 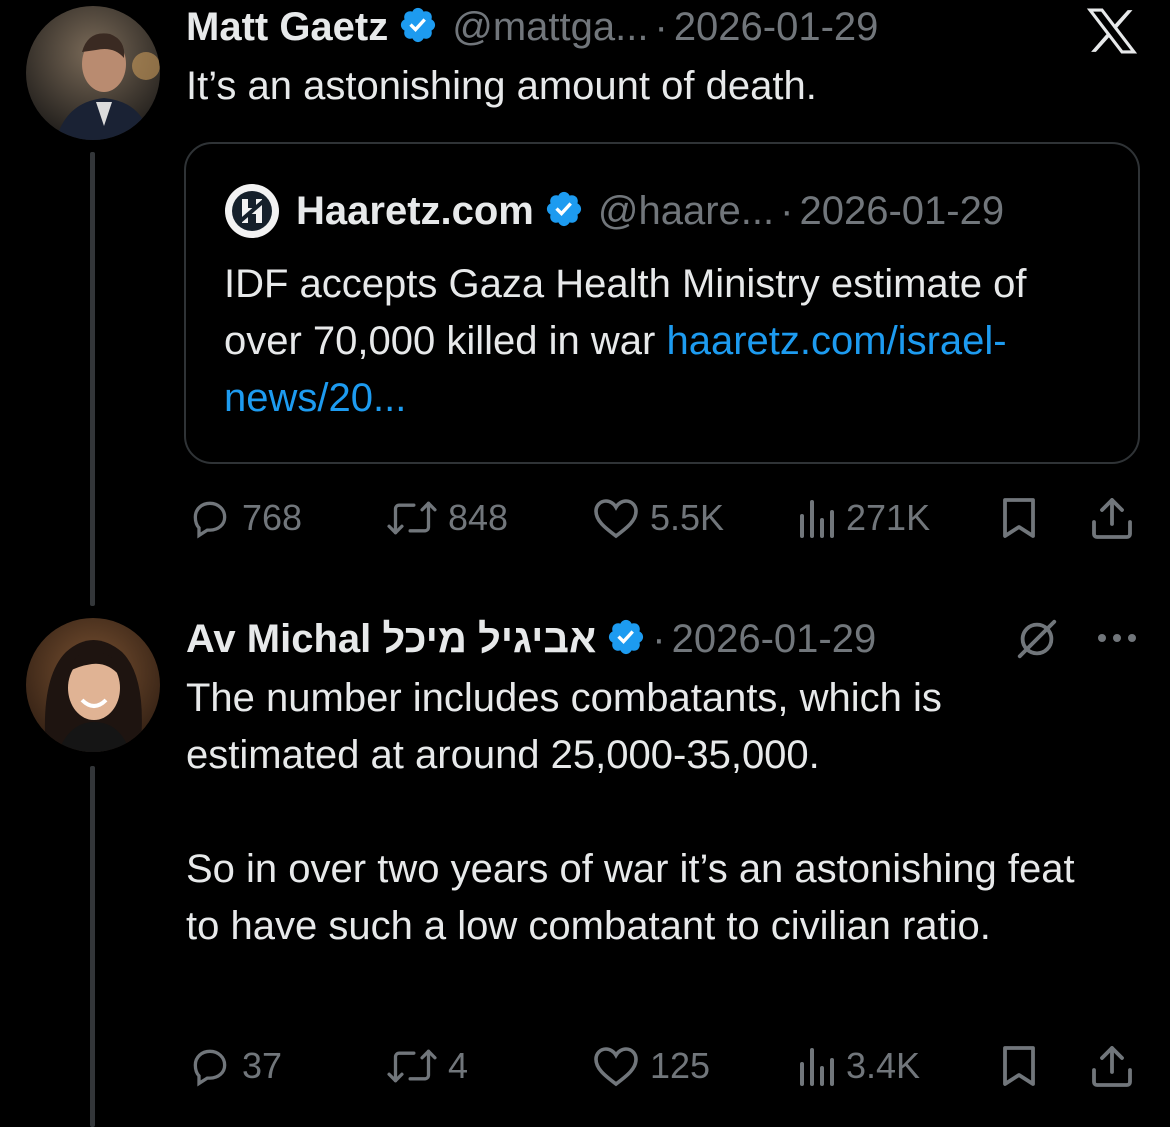 I want to click on like-count: 5.5K, so click(x=687, y=517).